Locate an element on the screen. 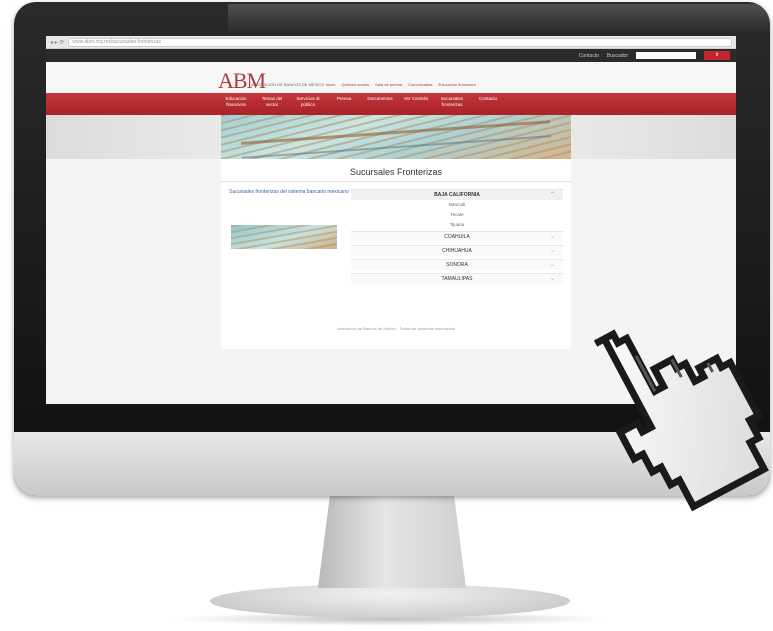 This screenshot has height=631, width=773. chevron-up-icon: ⌃ is located at coordinates (552, 195).